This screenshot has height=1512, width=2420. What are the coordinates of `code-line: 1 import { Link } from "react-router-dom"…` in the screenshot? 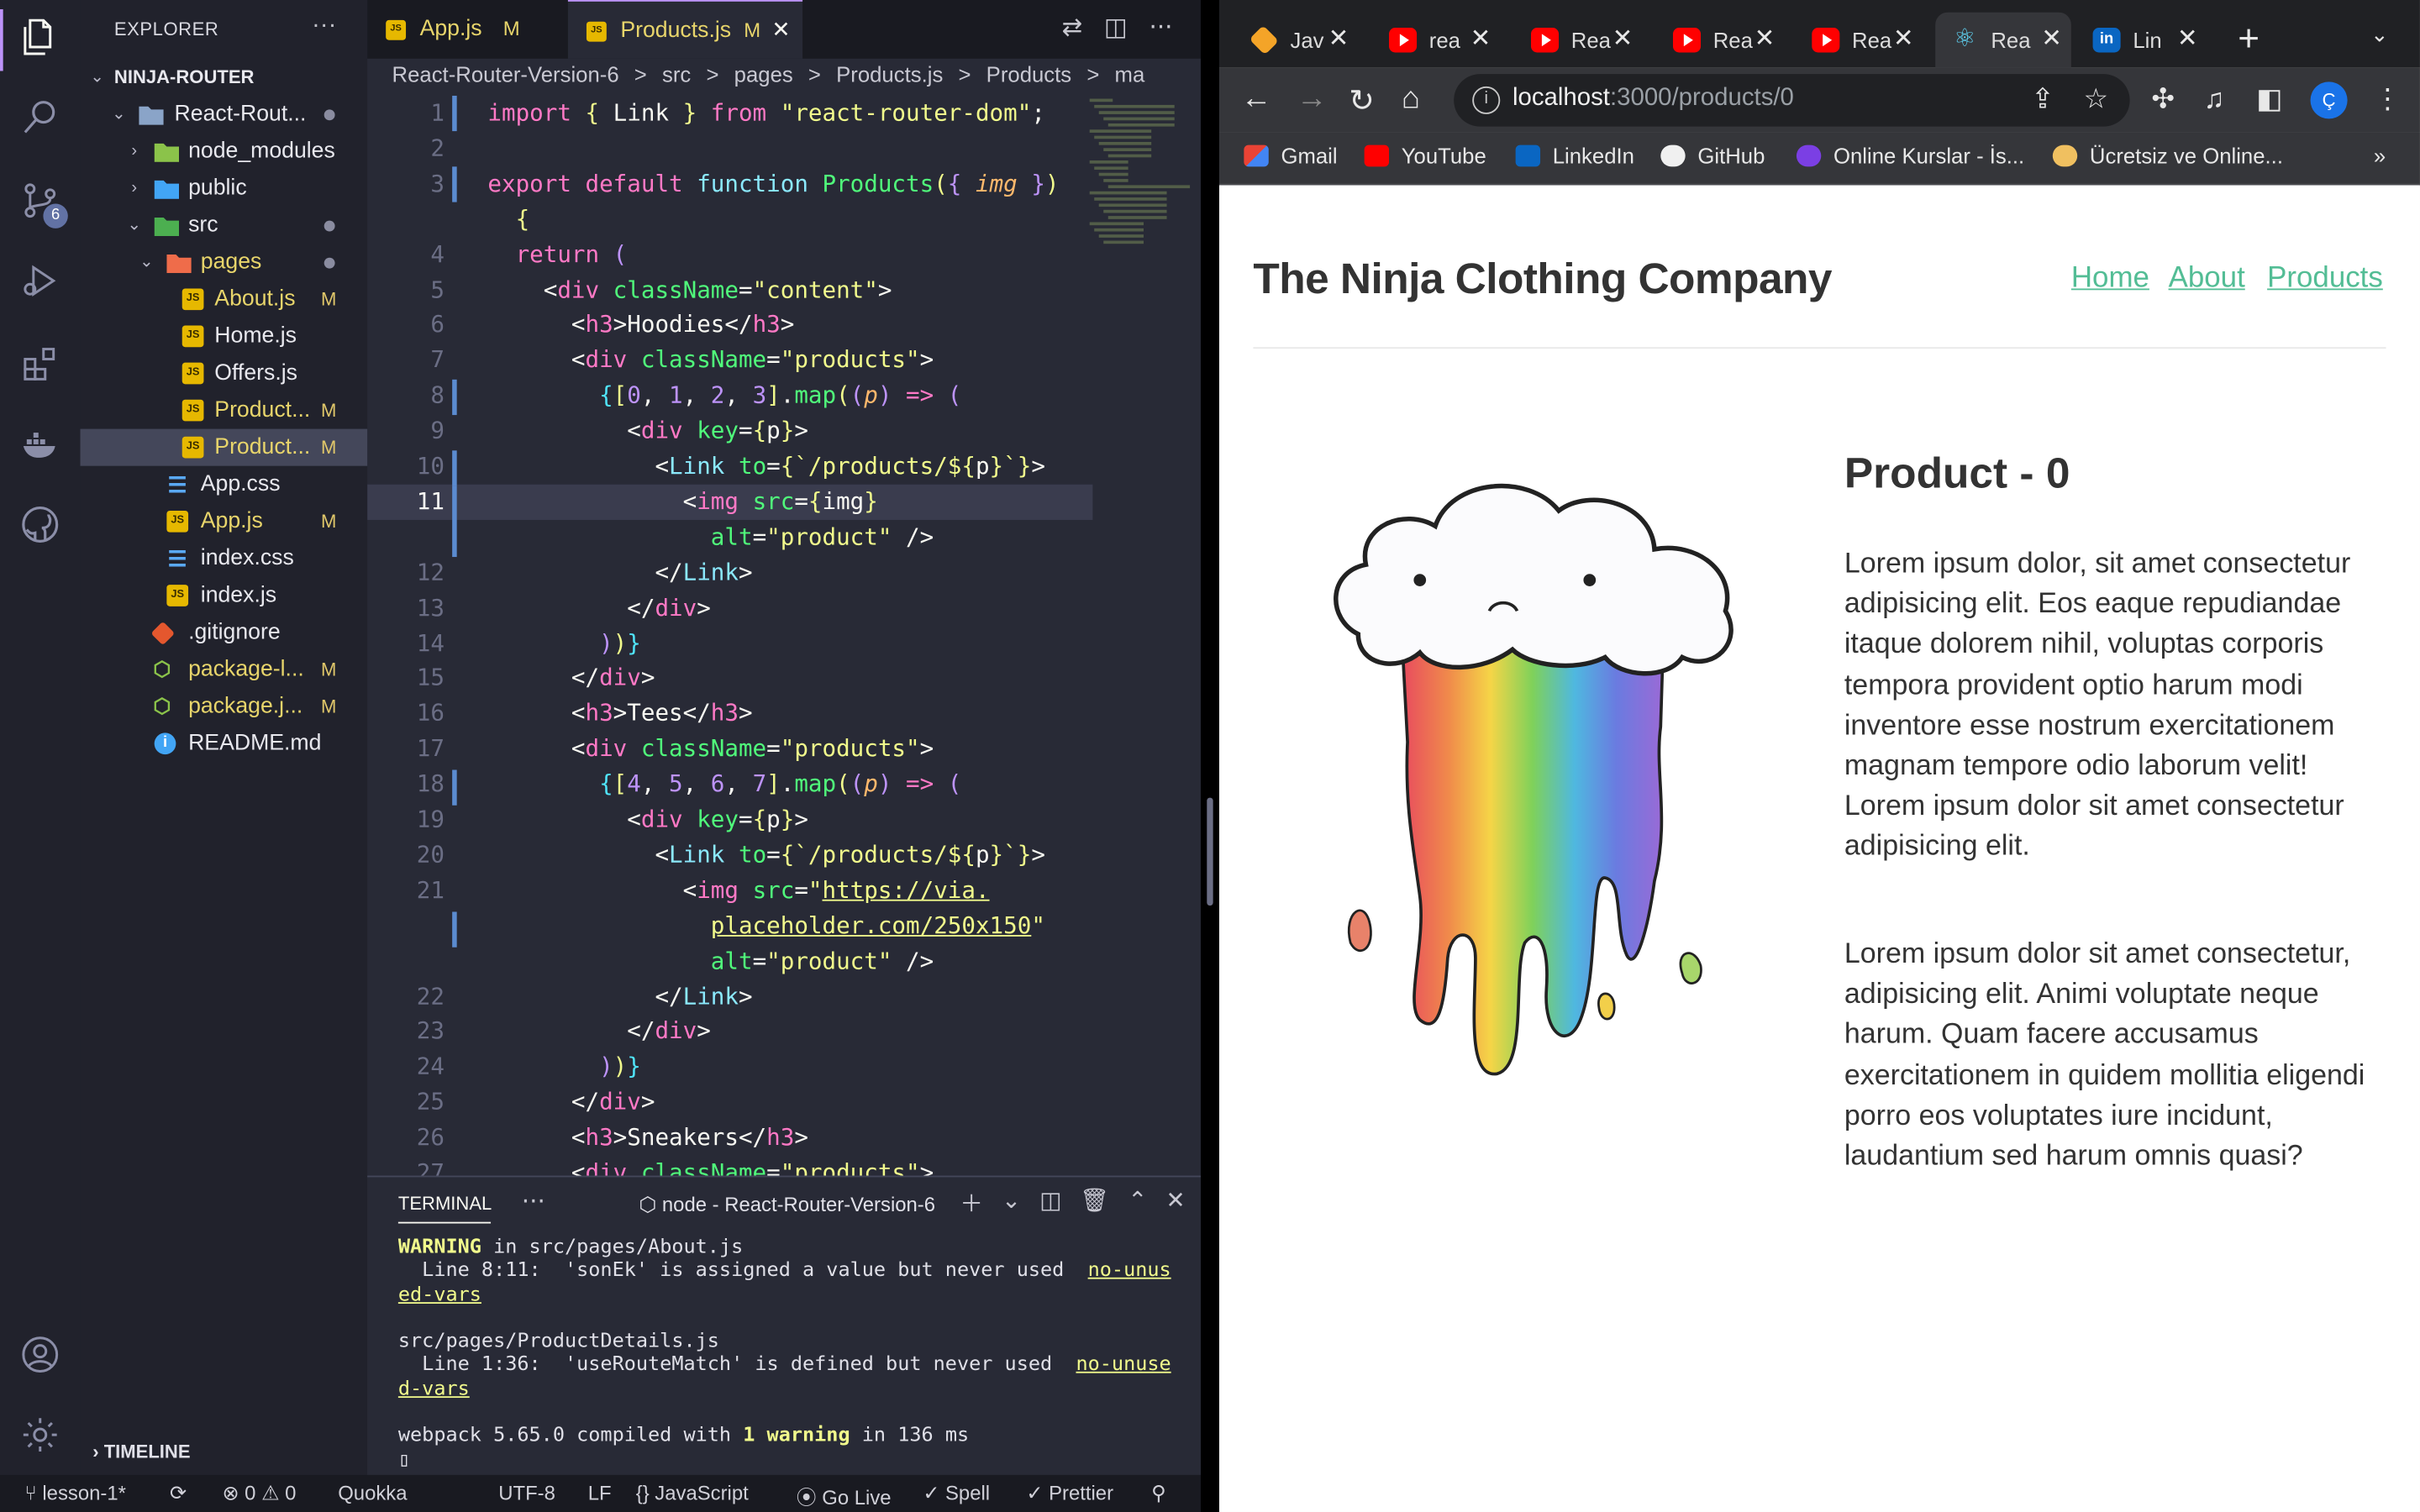 It's located at (729, 113).